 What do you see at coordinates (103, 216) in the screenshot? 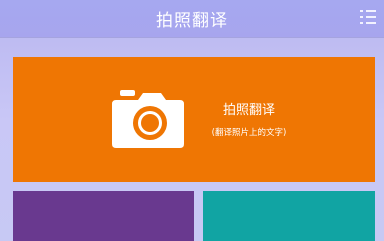
I see `purple-tile` at bounding box center [103, 216].